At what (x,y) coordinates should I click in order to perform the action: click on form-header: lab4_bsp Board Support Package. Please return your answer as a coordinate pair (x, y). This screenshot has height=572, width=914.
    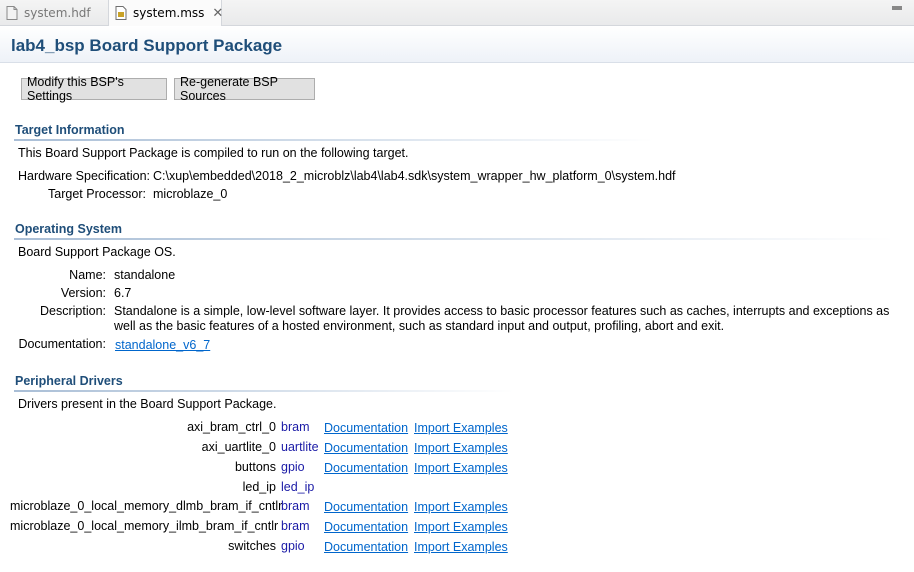
    Looking at the image, I should click on (457, 44).